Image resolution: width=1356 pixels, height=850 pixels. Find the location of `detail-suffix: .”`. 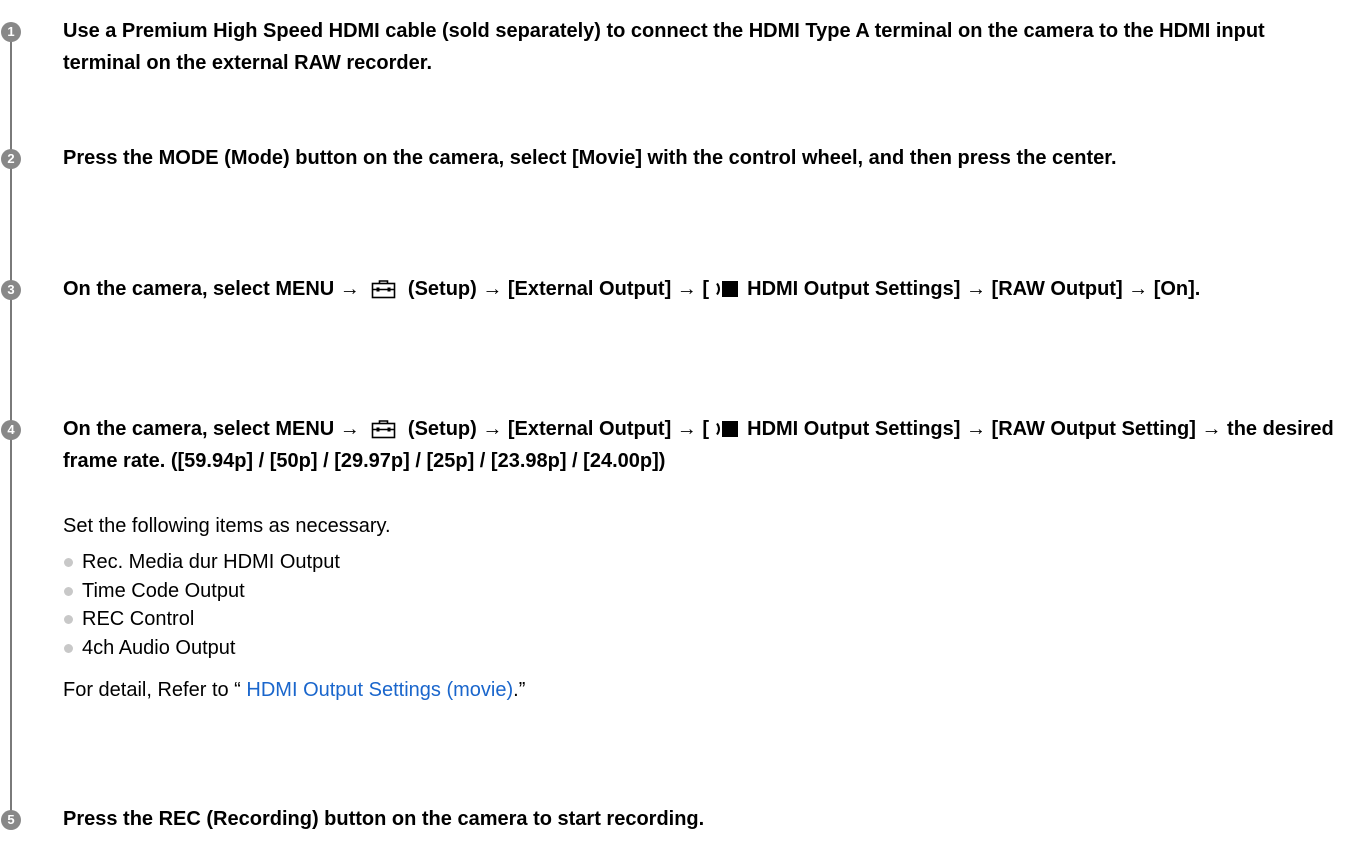

detail-suffix: .” is located at coordinates (519, 690).